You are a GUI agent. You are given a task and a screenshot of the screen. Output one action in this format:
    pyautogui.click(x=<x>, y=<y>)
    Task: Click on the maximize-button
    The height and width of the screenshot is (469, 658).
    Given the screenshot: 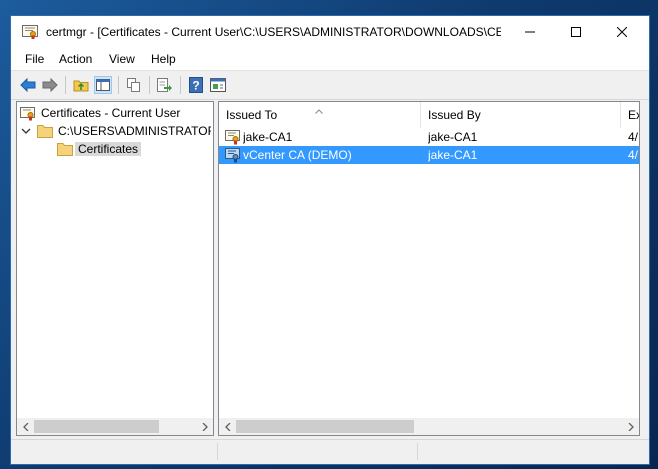 What is the action you would take?
    pyautogui.click(x=576, y=32)
    